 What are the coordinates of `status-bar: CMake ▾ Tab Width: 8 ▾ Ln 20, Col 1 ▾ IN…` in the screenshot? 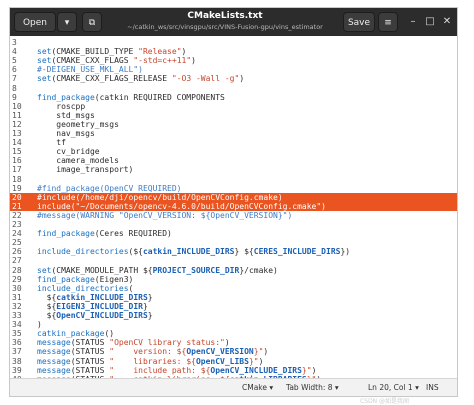 It's located at (233, 387).